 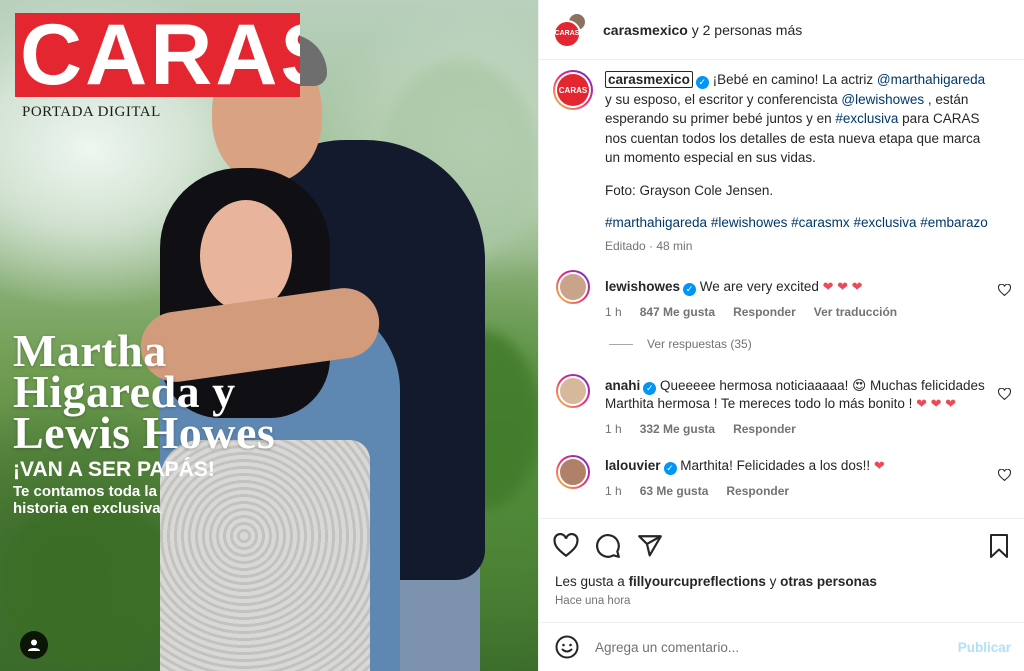 I want to click on comment-username: lewishowes, so click(x=642, y=286).